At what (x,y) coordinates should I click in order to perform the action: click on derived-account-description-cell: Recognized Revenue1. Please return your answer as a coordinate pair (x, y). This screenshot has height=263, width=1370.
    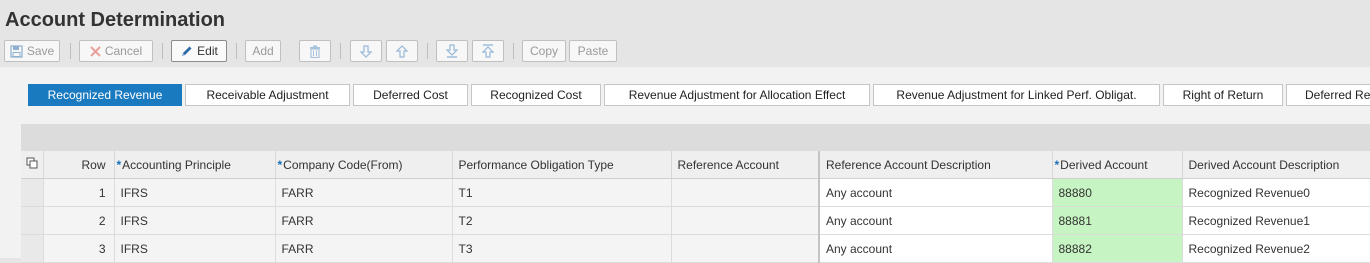
    Looking at the image, I should click on (1276, 220).